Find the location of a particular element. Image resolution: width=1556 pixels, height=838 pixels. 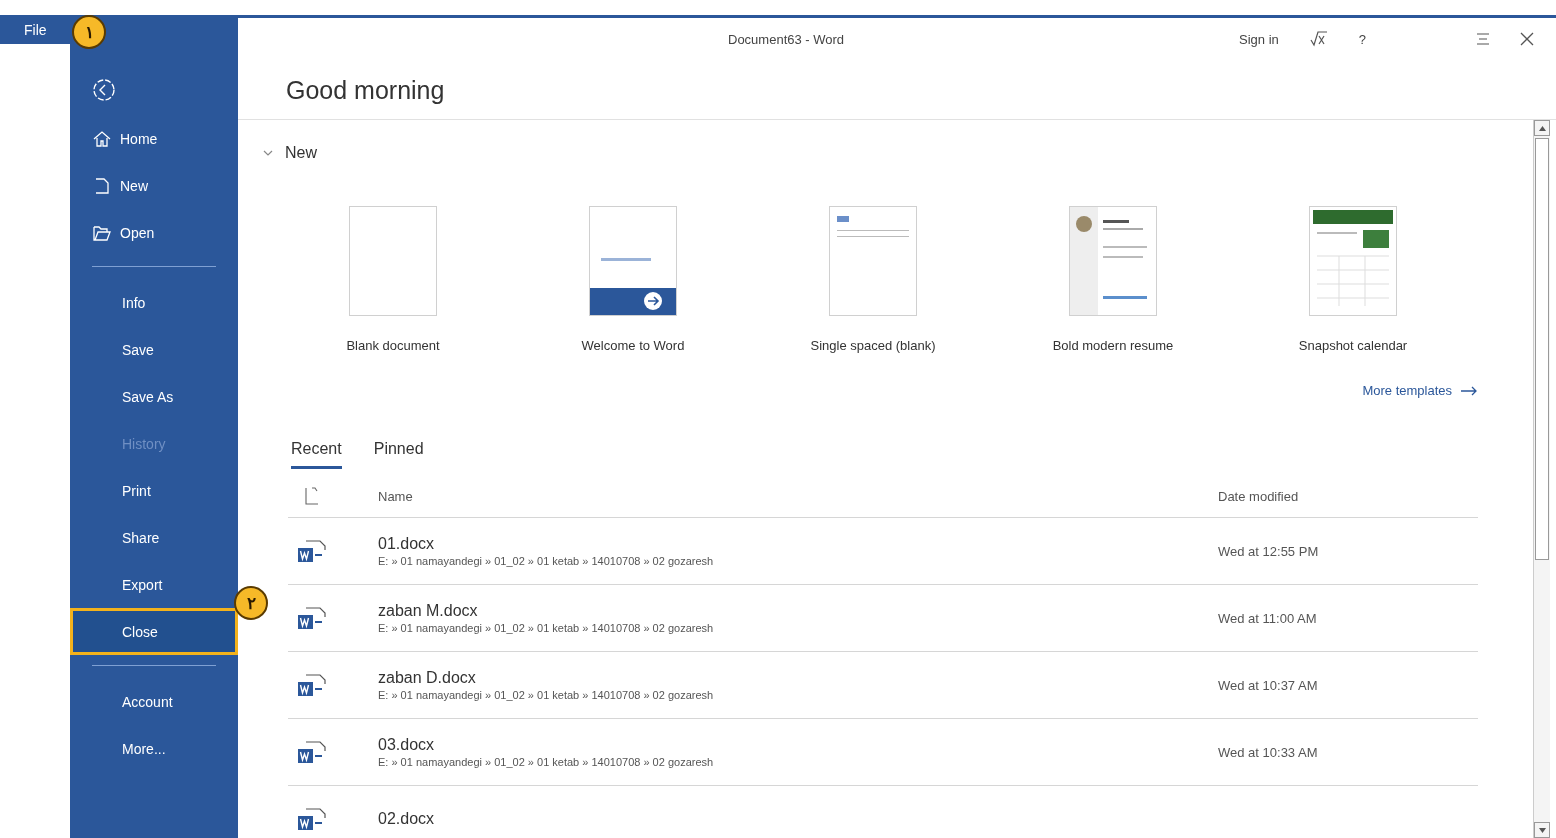

file-name: zaban M.docx is located at coordinates (798, 611).